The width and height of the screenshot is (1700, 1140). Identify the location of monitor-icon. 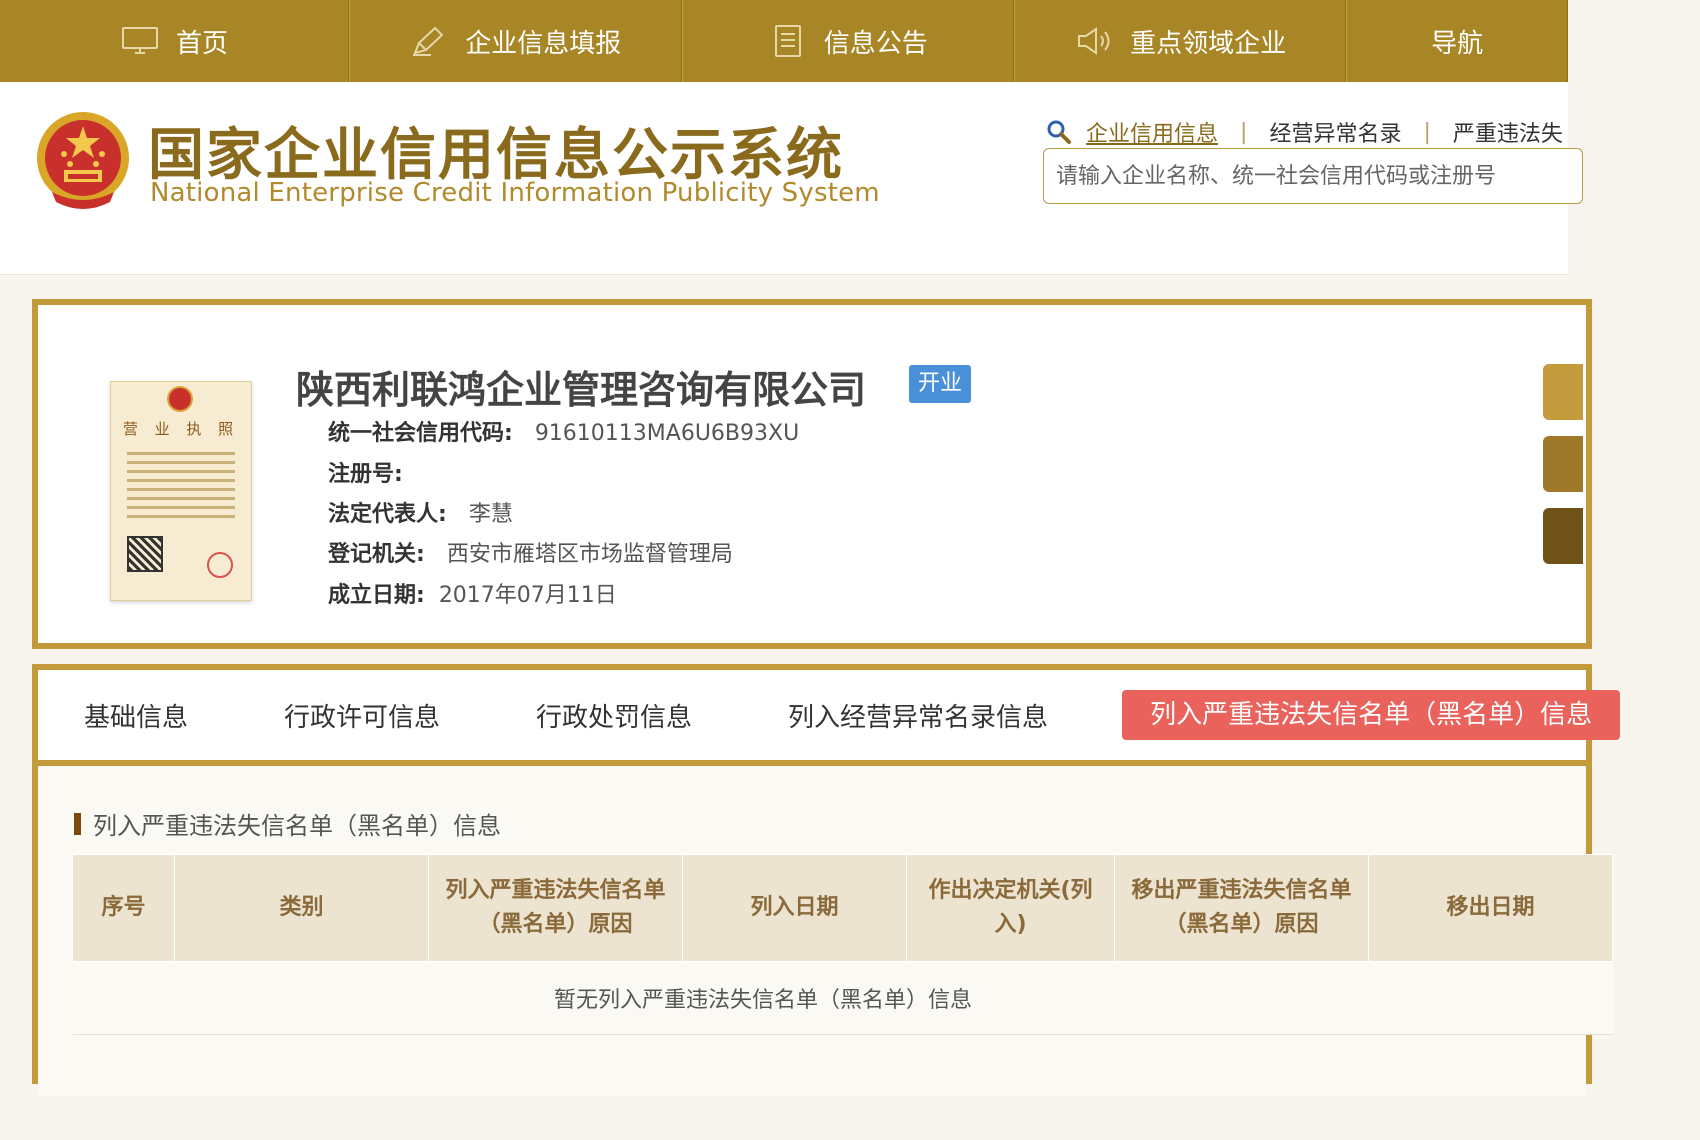
(140, 41).